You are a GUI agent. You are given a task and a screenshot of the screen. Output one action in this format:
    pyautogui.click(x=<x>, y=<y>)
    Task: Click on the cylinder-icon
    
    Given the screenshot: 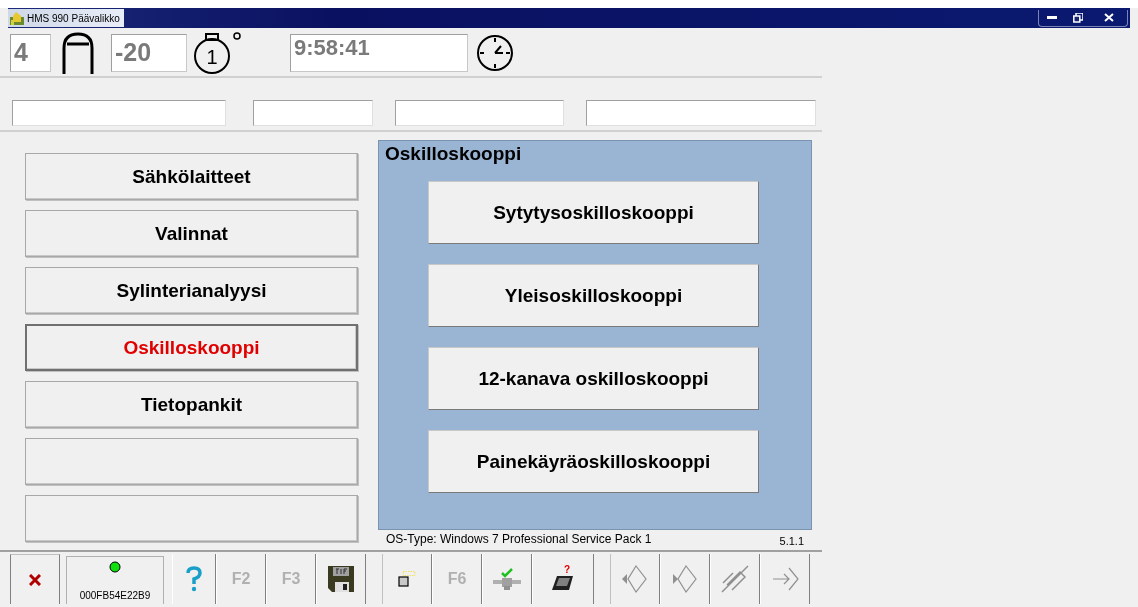 What is the action you would take?
    pyautogui.click(x=78, y=53)
    